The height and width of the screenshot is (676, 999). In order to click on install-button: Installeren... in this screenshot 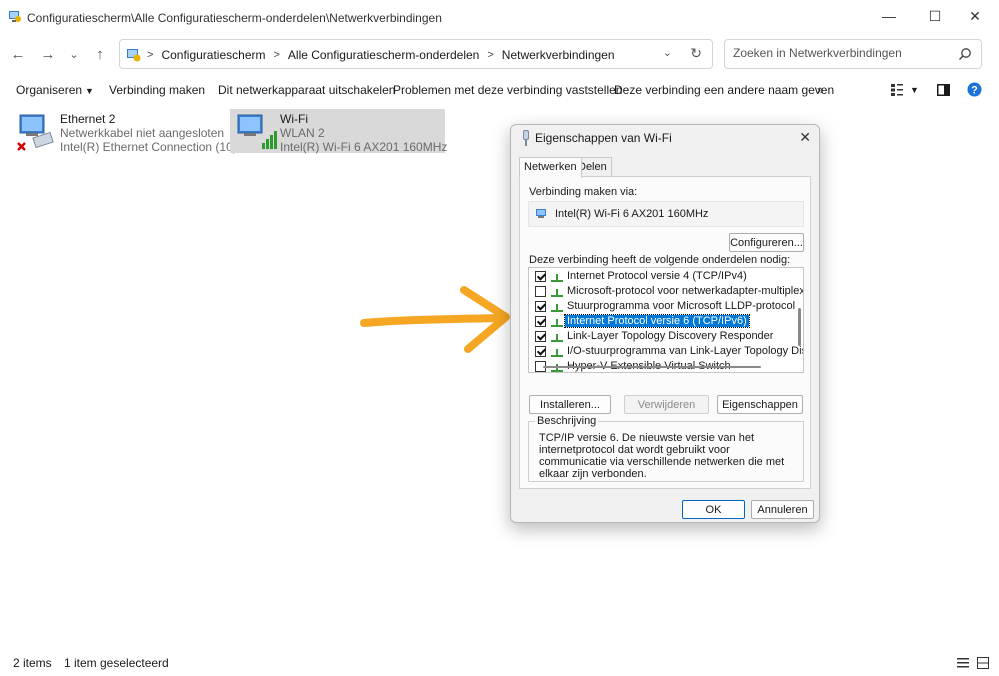, I will do `click(570, 404)`.